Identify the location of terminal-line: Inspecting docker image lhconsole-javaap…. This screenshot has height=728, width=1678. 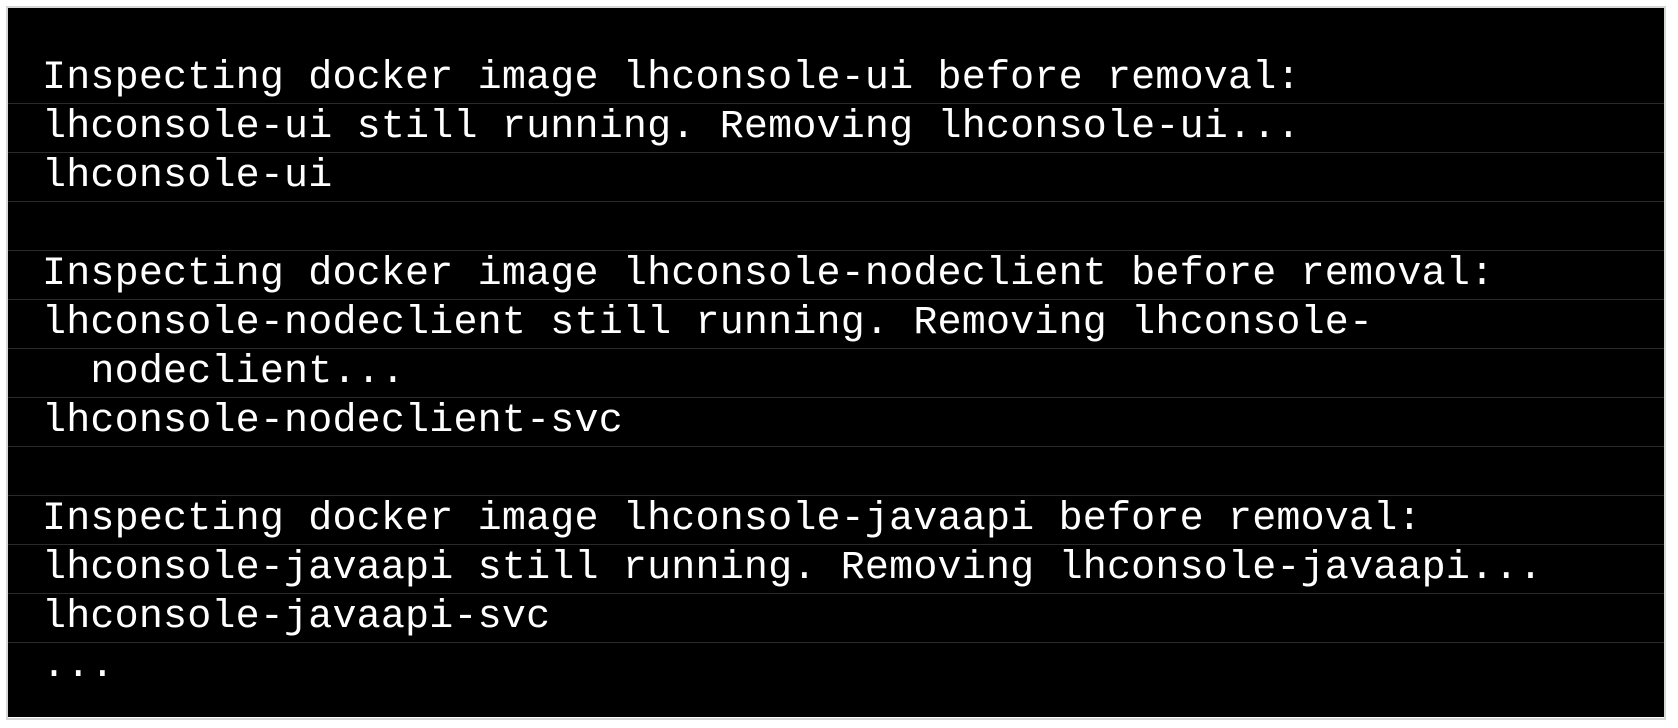
(836, 520).